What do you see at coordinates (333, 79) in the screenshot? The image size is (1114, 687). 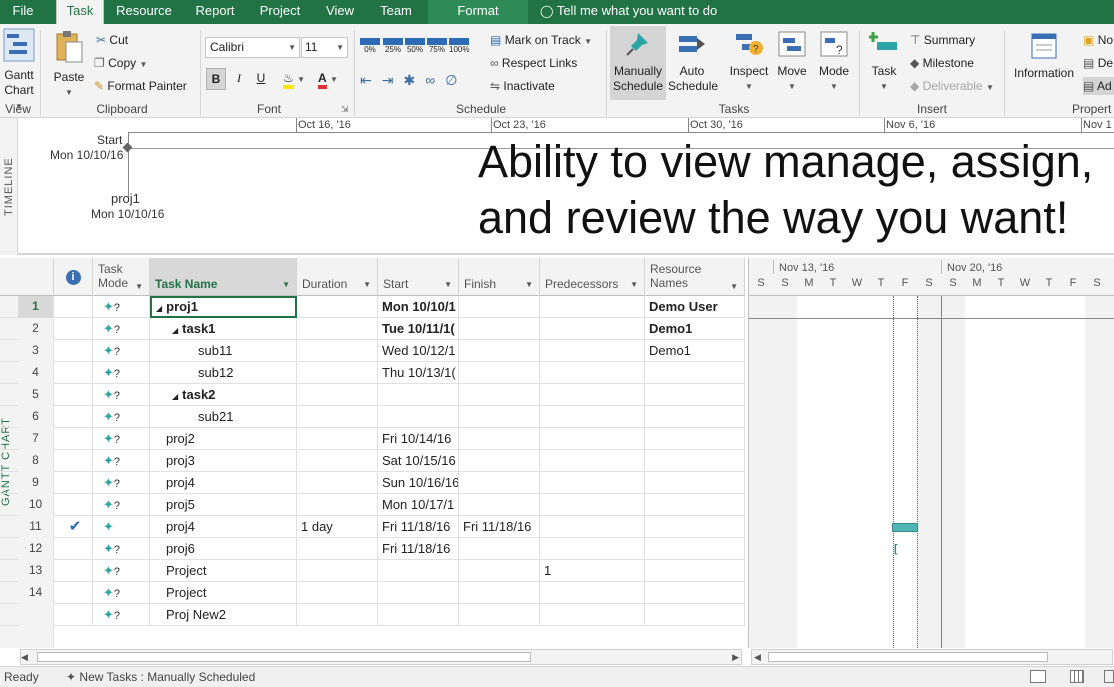 I see `font-color-button: A ▼` at bounding box center [333, 79].